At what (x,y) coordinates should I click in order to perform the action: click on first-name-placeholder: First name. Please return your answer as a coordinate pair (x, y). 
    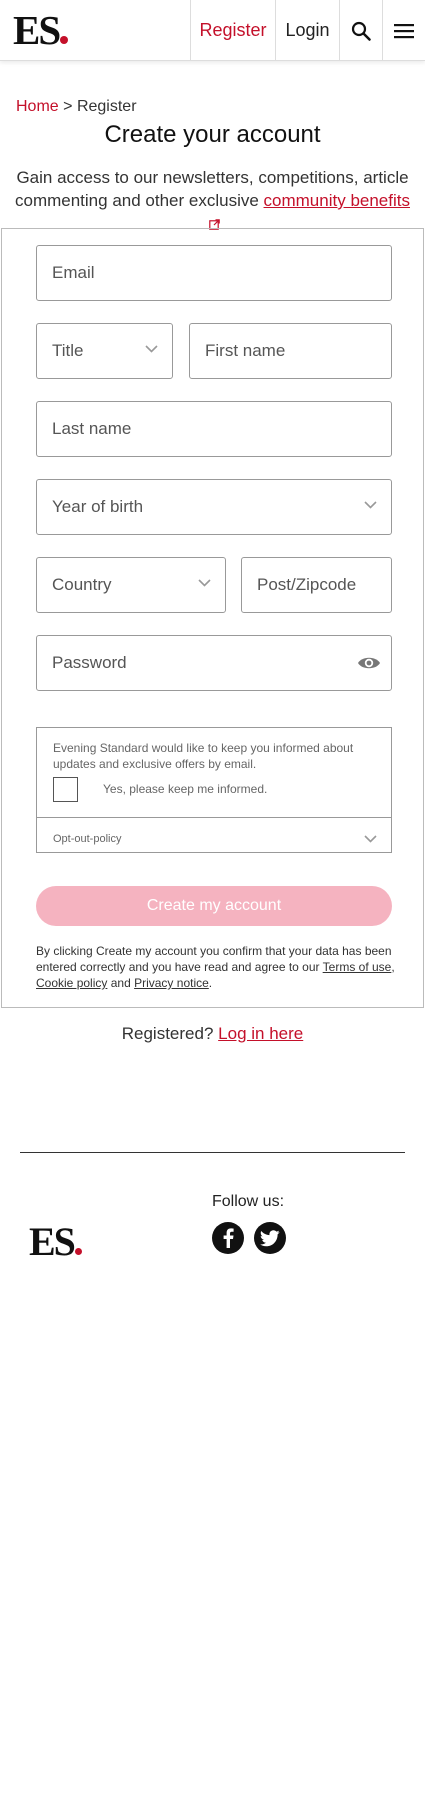
    Looking at the image, I should click on (245, 350).